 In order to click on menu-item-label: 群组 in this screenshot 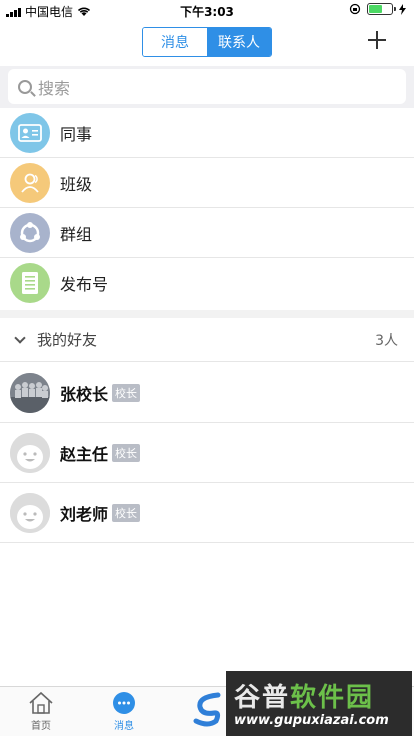, I will do `click(76, 234)`.